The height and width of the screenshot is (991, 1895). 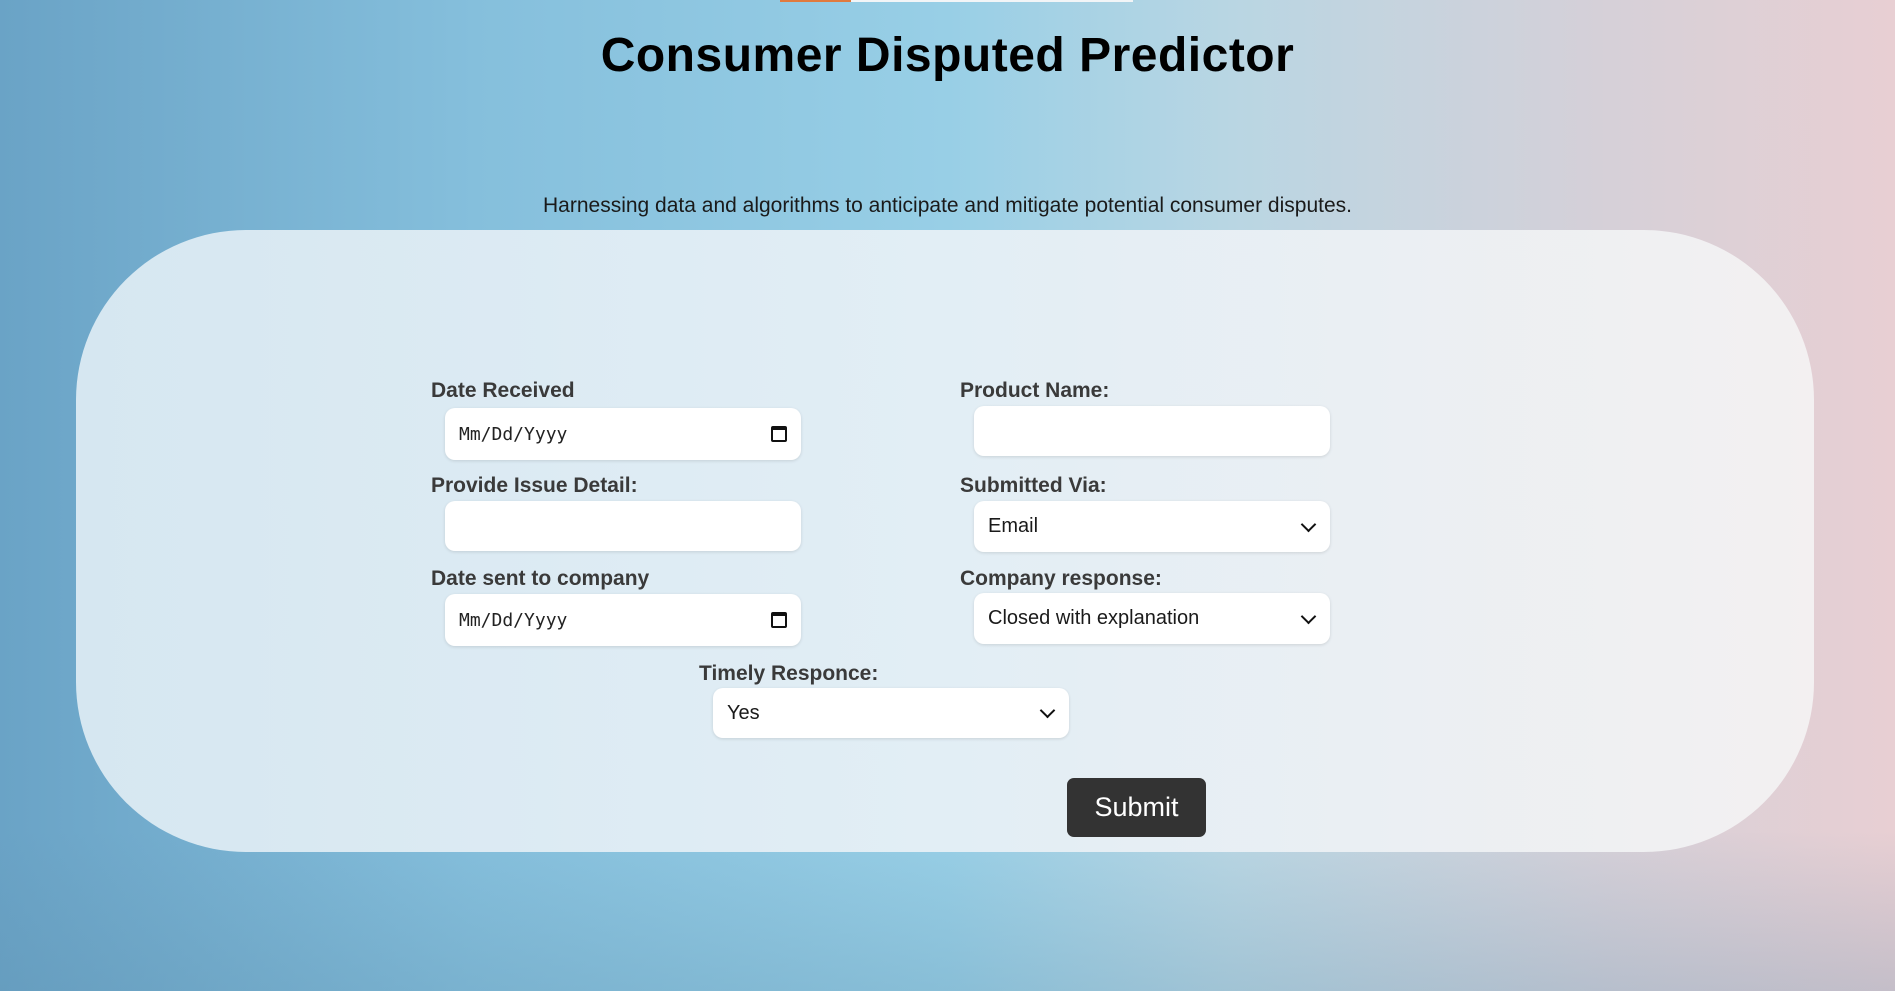 I want to click on date-received-placeholder: Mm/Dd/Yyyy, so click(x=513, y=434).